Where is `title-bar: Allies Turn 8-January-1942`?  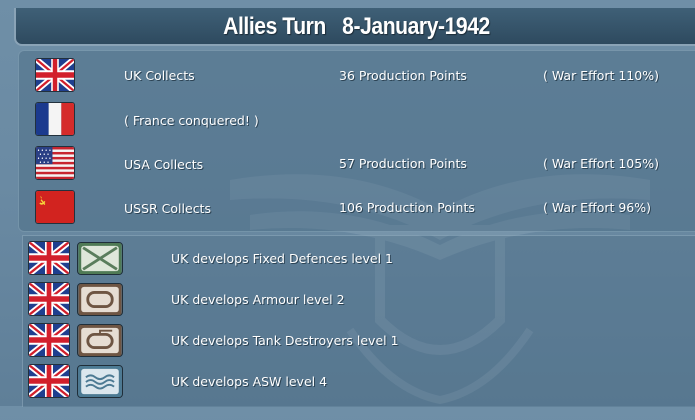
title-bar: Allies Turn 8-January-1942 is located at coordinates (354, 27).